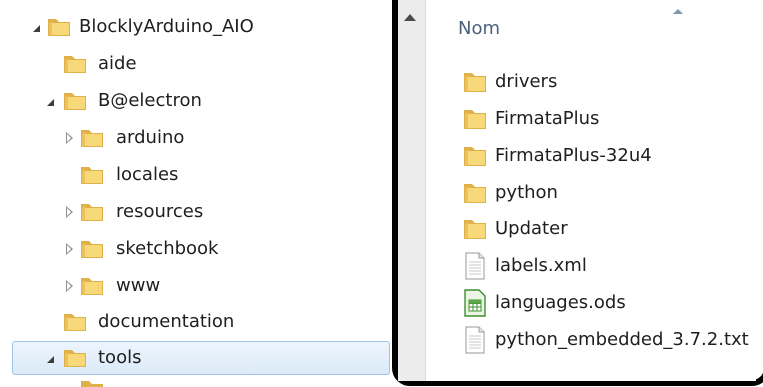 This screenshot has height=387, width=763. What do you see at coordinates (201, 64) in the screenshot?
I see `tree-item-aide: aide` at bounding box center [201, 64].